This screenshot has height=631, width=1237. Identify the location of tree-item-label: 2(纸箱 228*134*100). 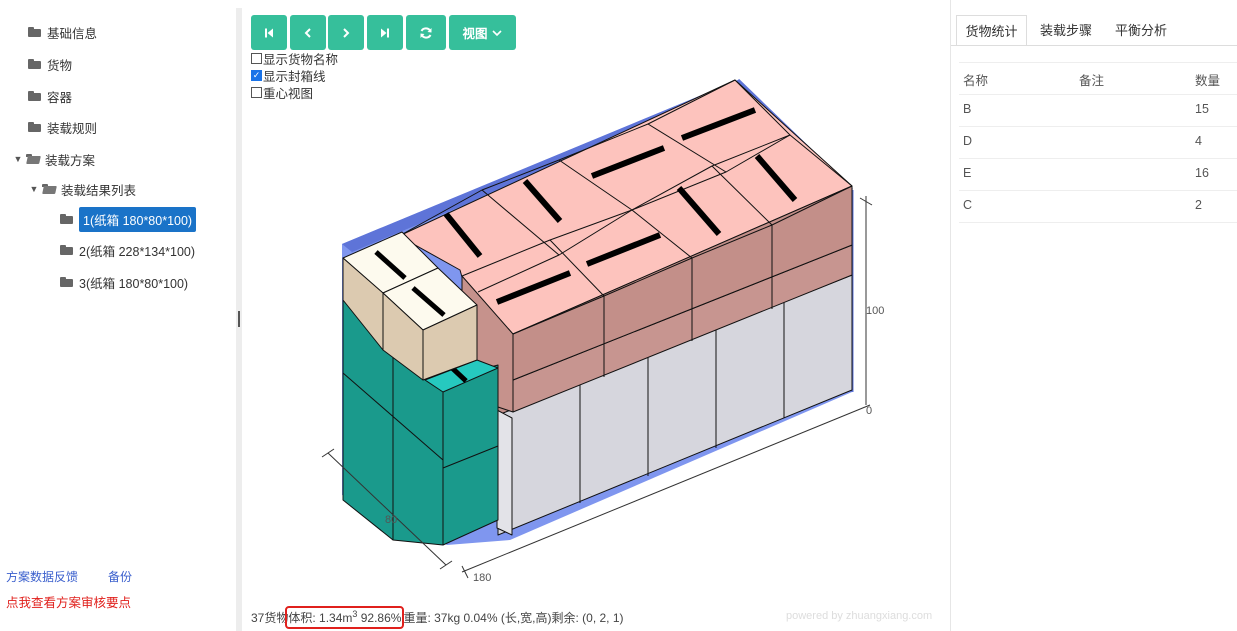
(137, 251).